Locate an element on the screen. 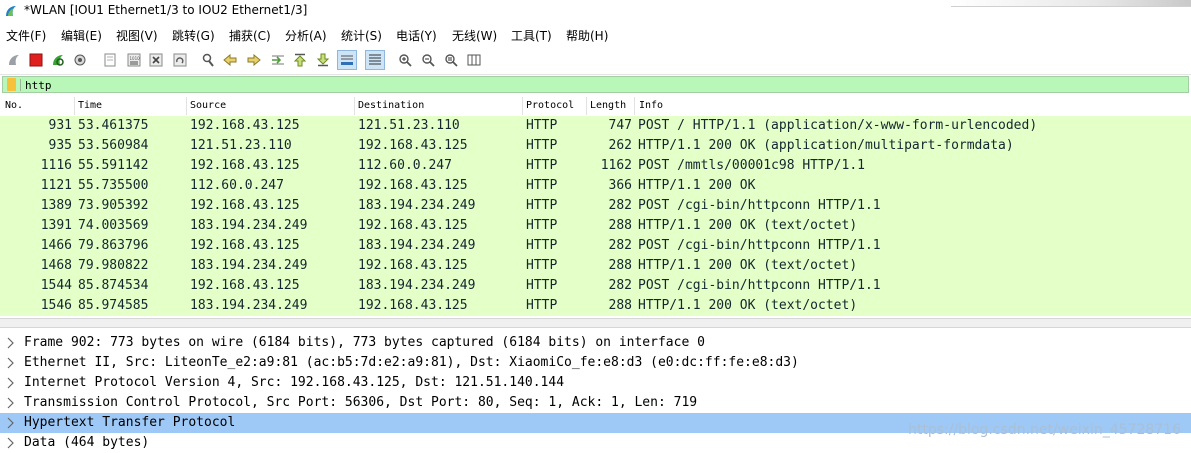  colorize-icon is located at coordinates (375, 60).